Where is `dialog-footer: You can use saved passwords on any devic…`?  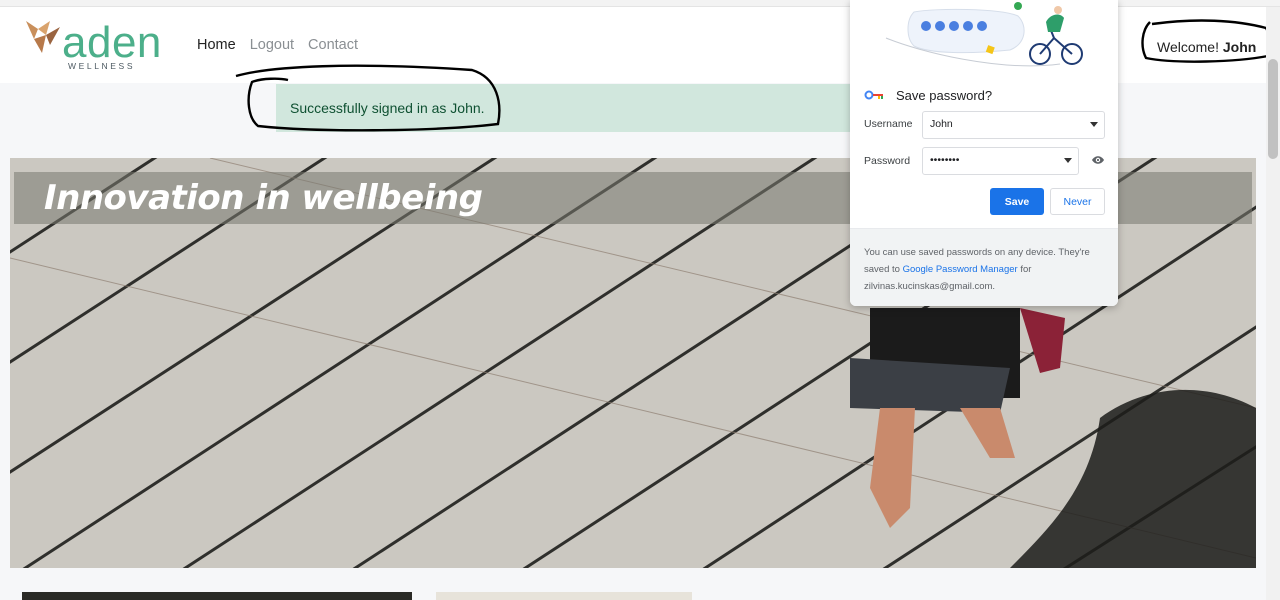 dialog-footer: You can use saved passwords on any devic… is located at coordinates (984, 267).